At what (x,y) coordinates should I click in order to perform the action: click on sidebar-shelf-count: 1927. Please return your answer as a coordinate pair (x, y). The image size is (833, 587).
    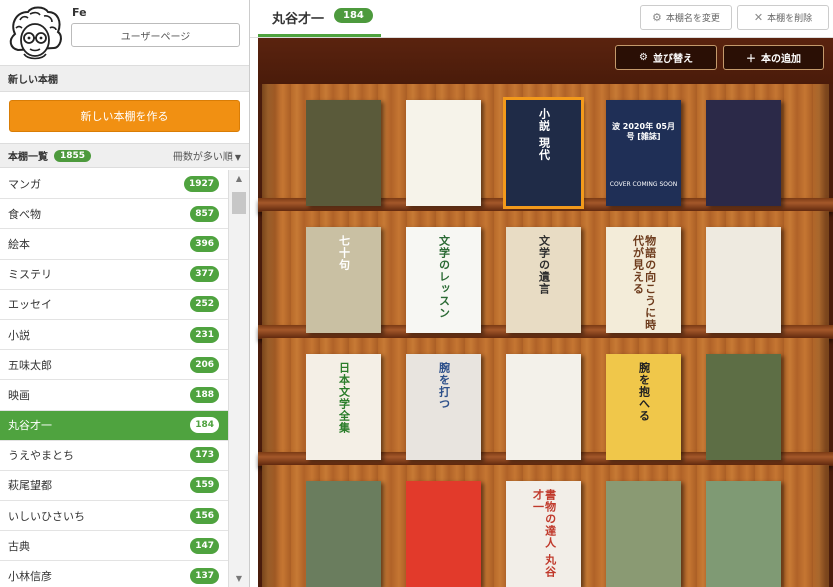
    Looking at the image, I should click on (201, 183).